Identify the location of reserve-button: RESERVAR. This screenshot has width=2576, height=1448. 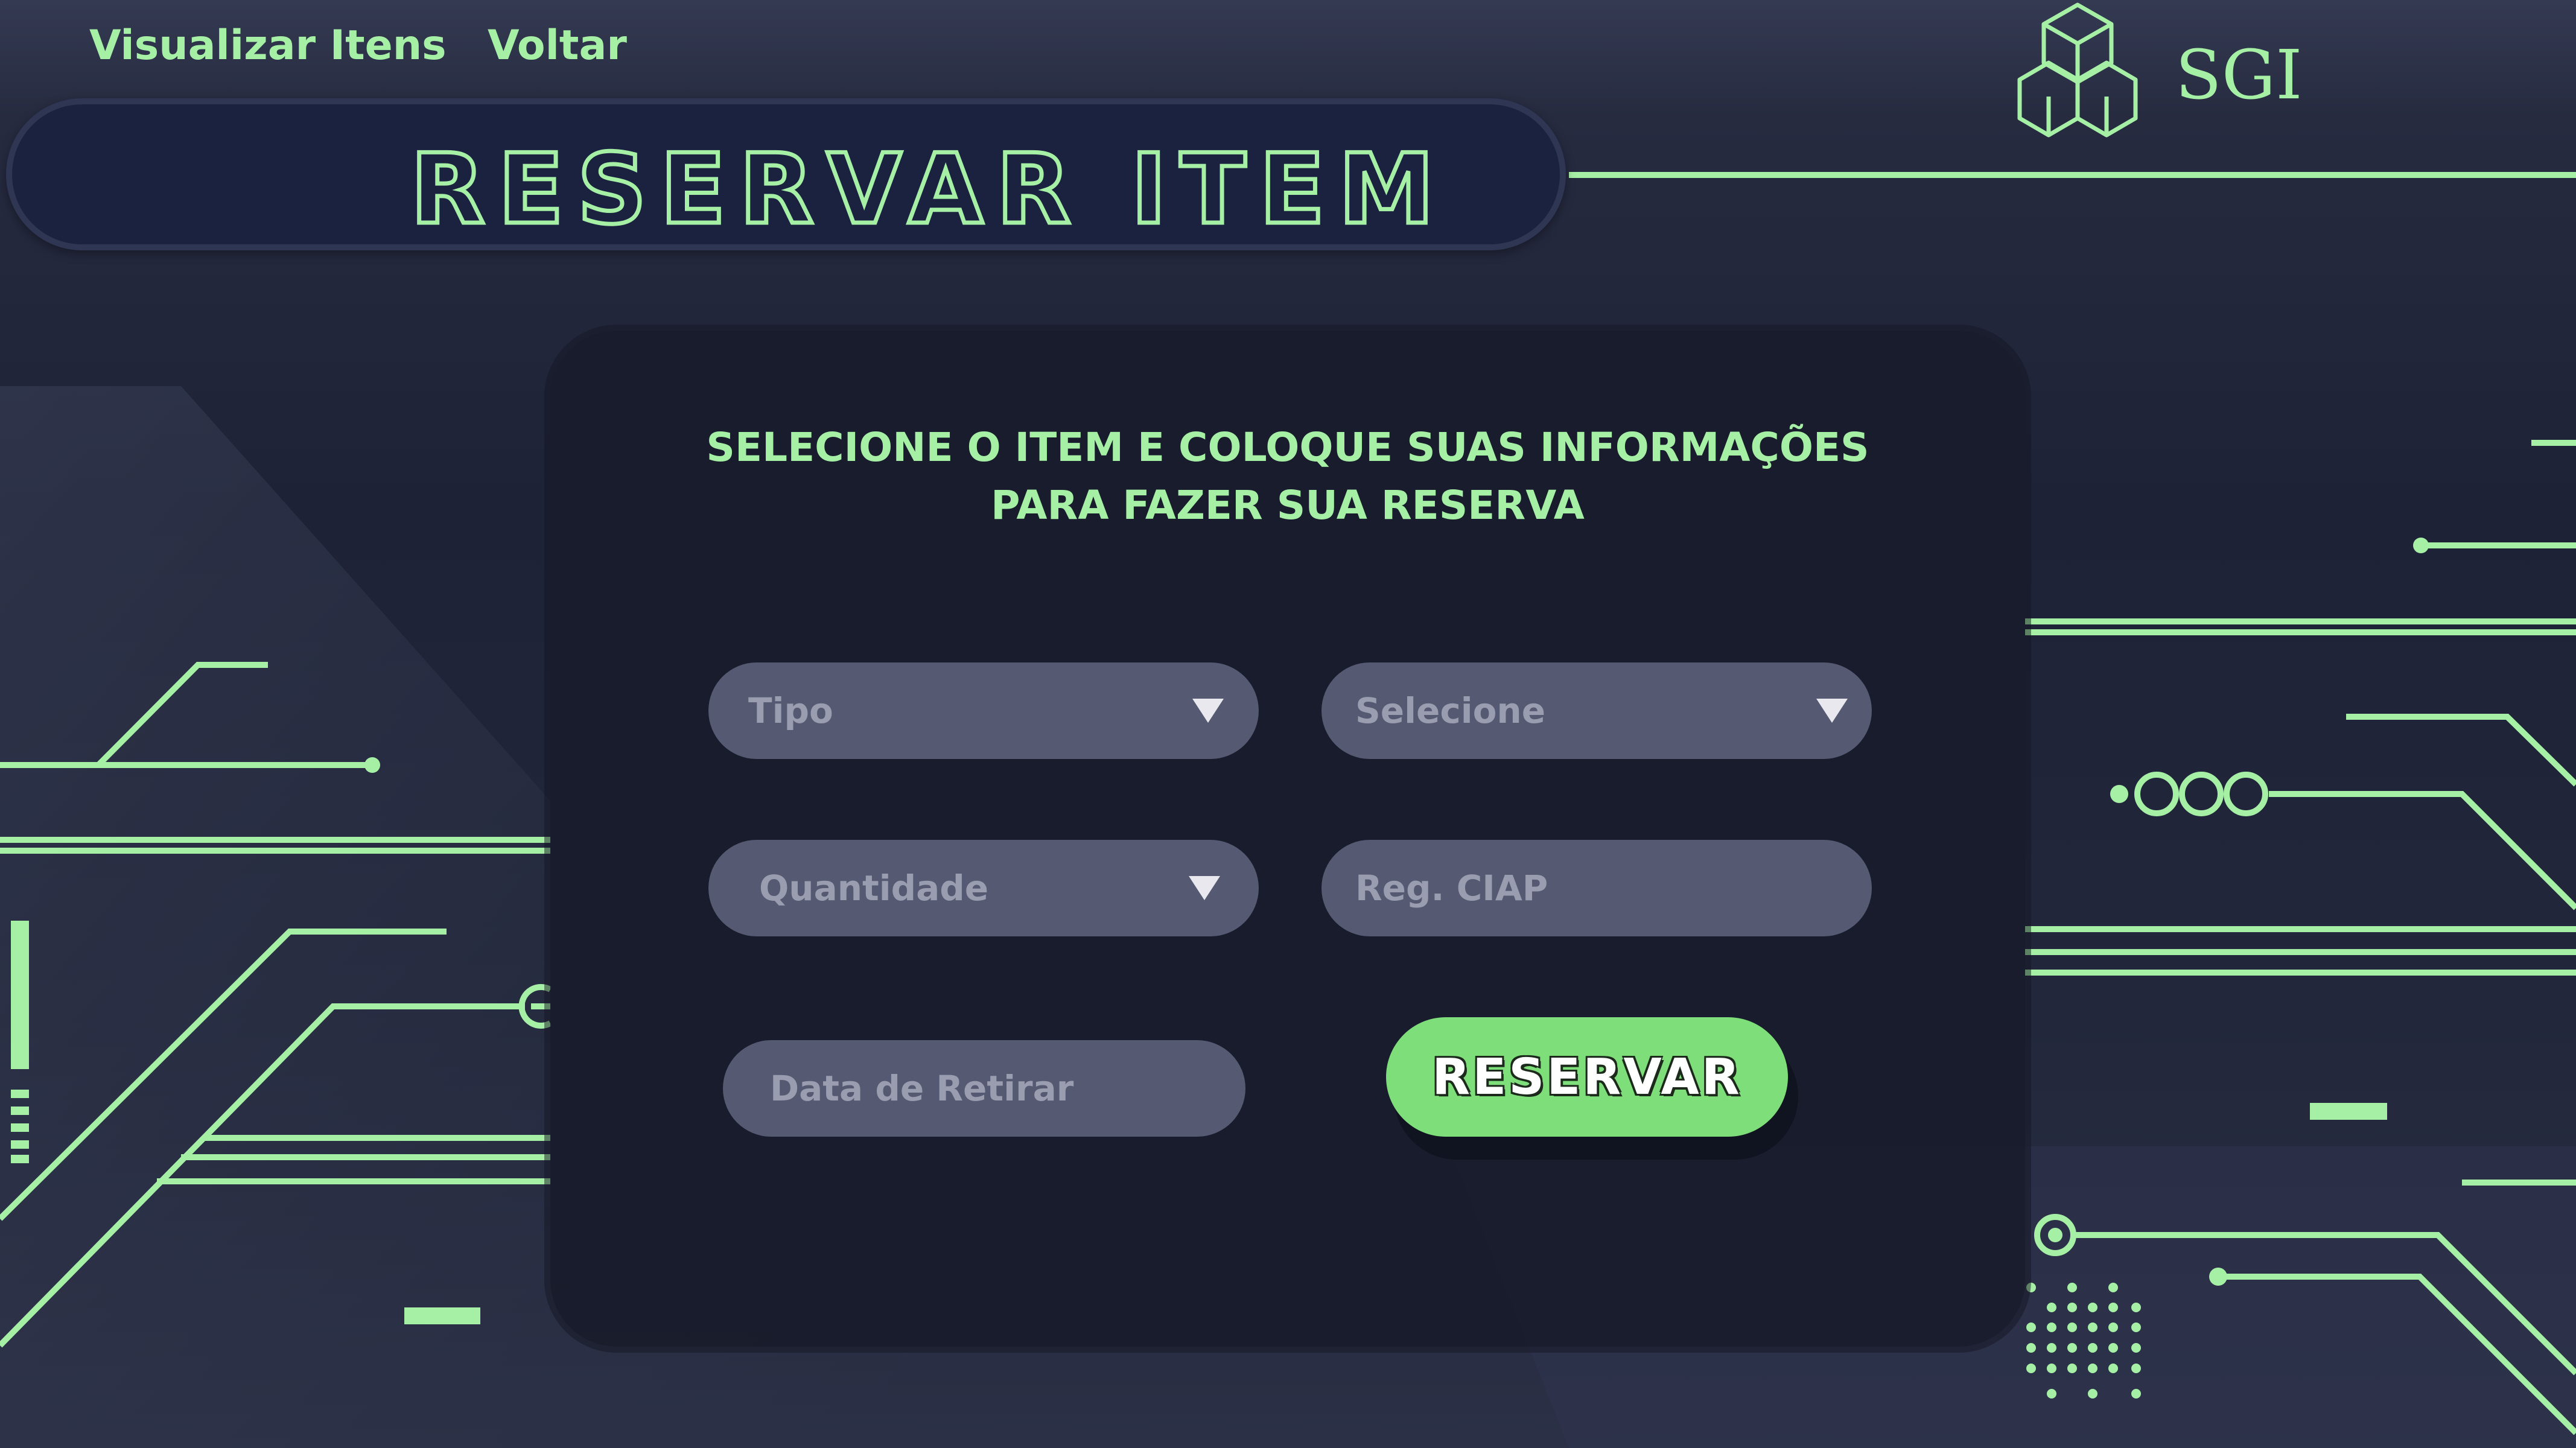
(1587, 1077).